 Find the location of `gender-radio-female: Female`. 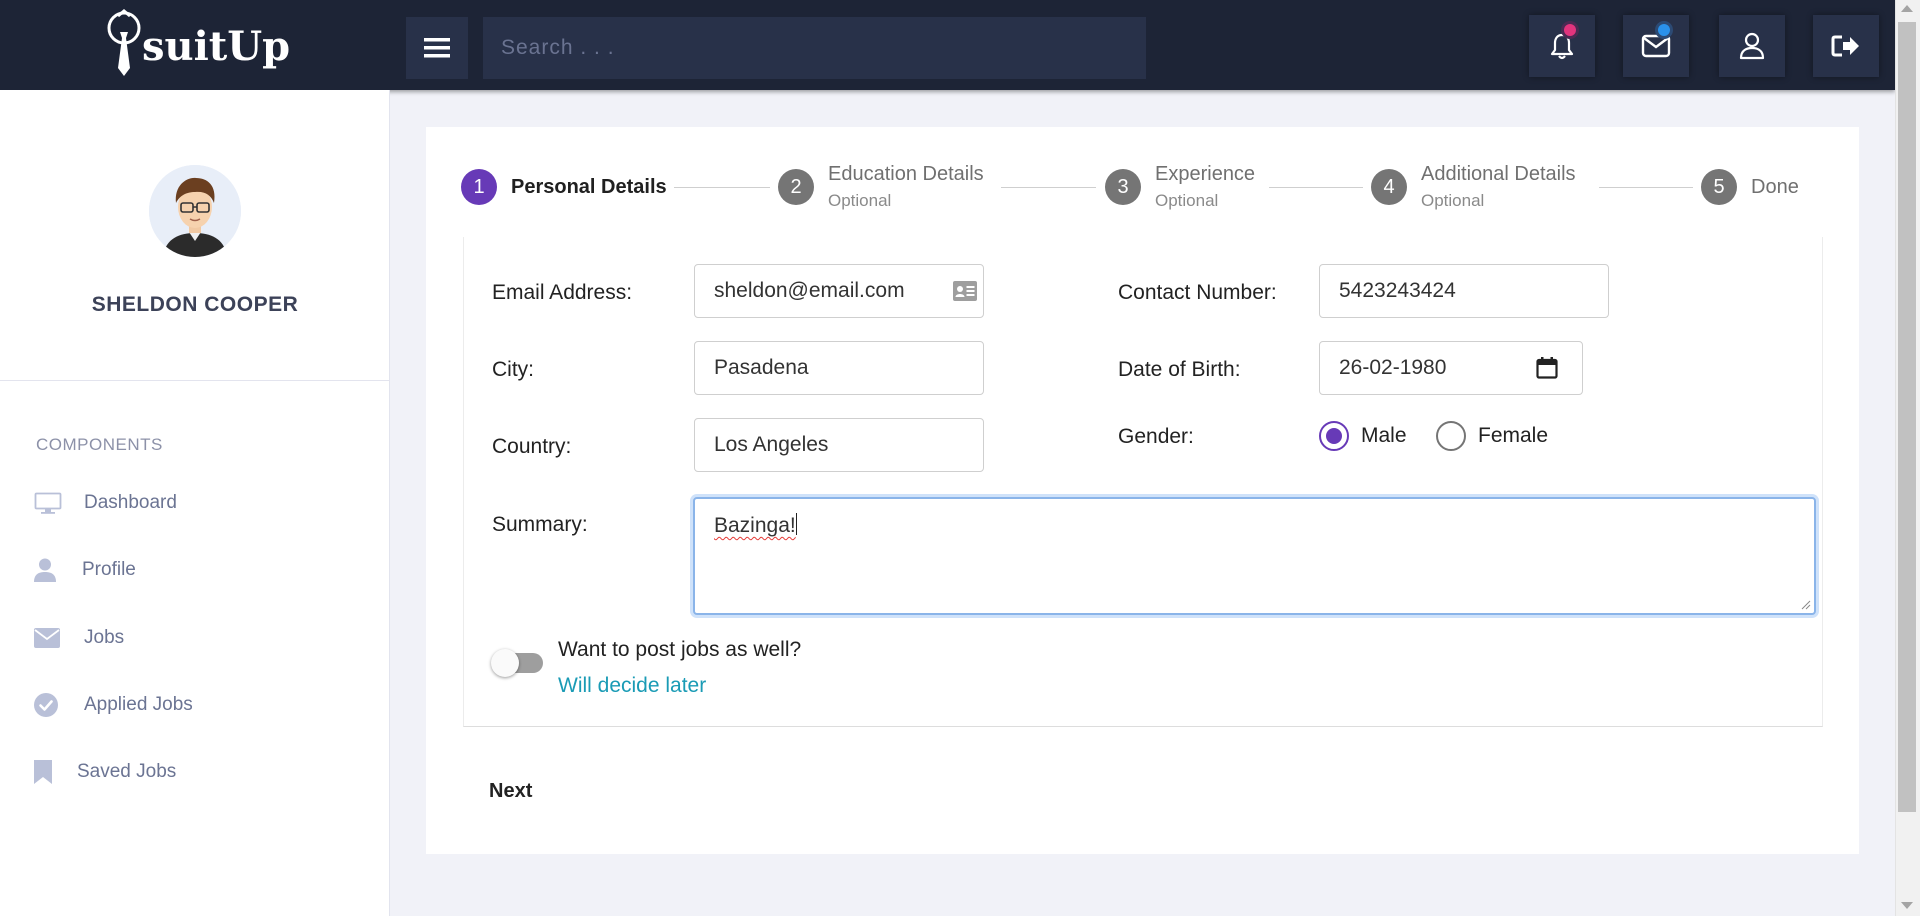

gender-radio-female: Female is located at coordinates (1492, 436).